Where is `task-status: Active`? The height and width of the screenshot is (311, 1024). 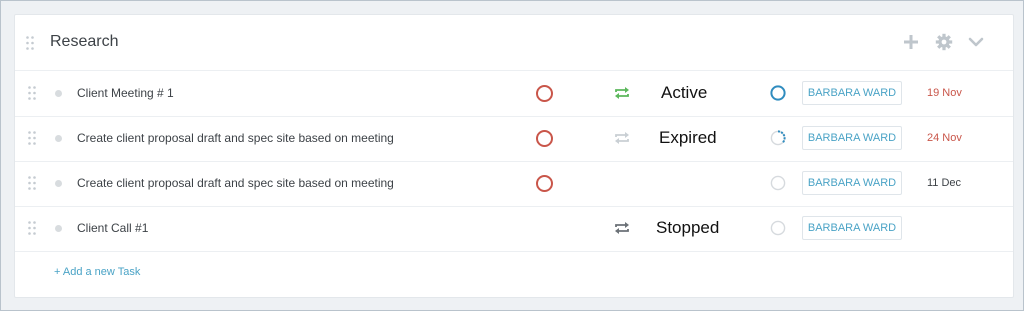 task-status: Active is located at coordinates (684, 92).